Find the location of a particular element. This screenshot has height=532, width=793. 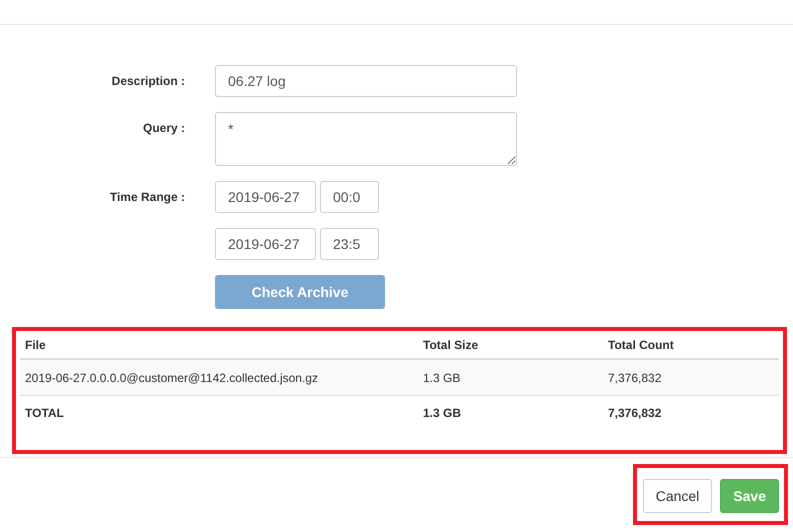

field-label: Query : is located at coordinates (163, 127).